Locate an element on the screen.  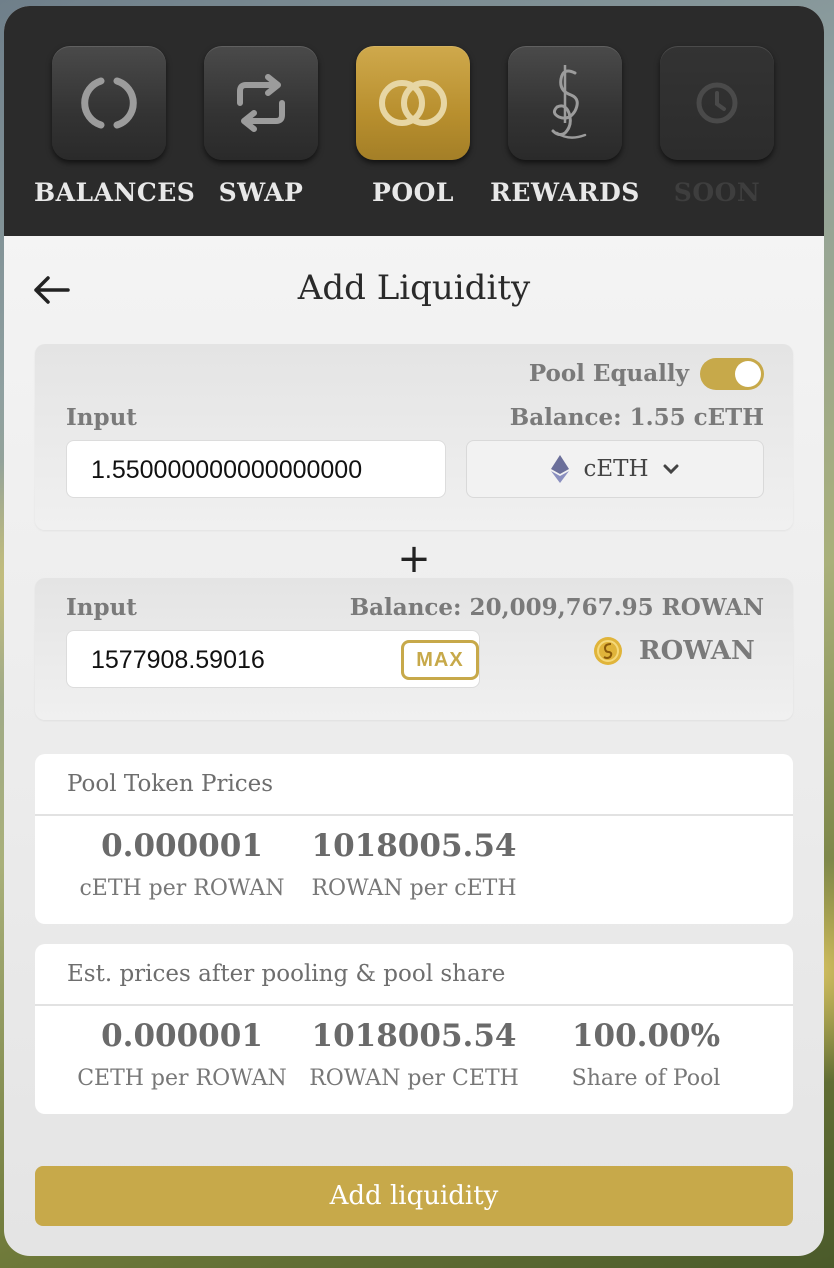
first-token-symbol: cETH is located at coordinates (616, 469).